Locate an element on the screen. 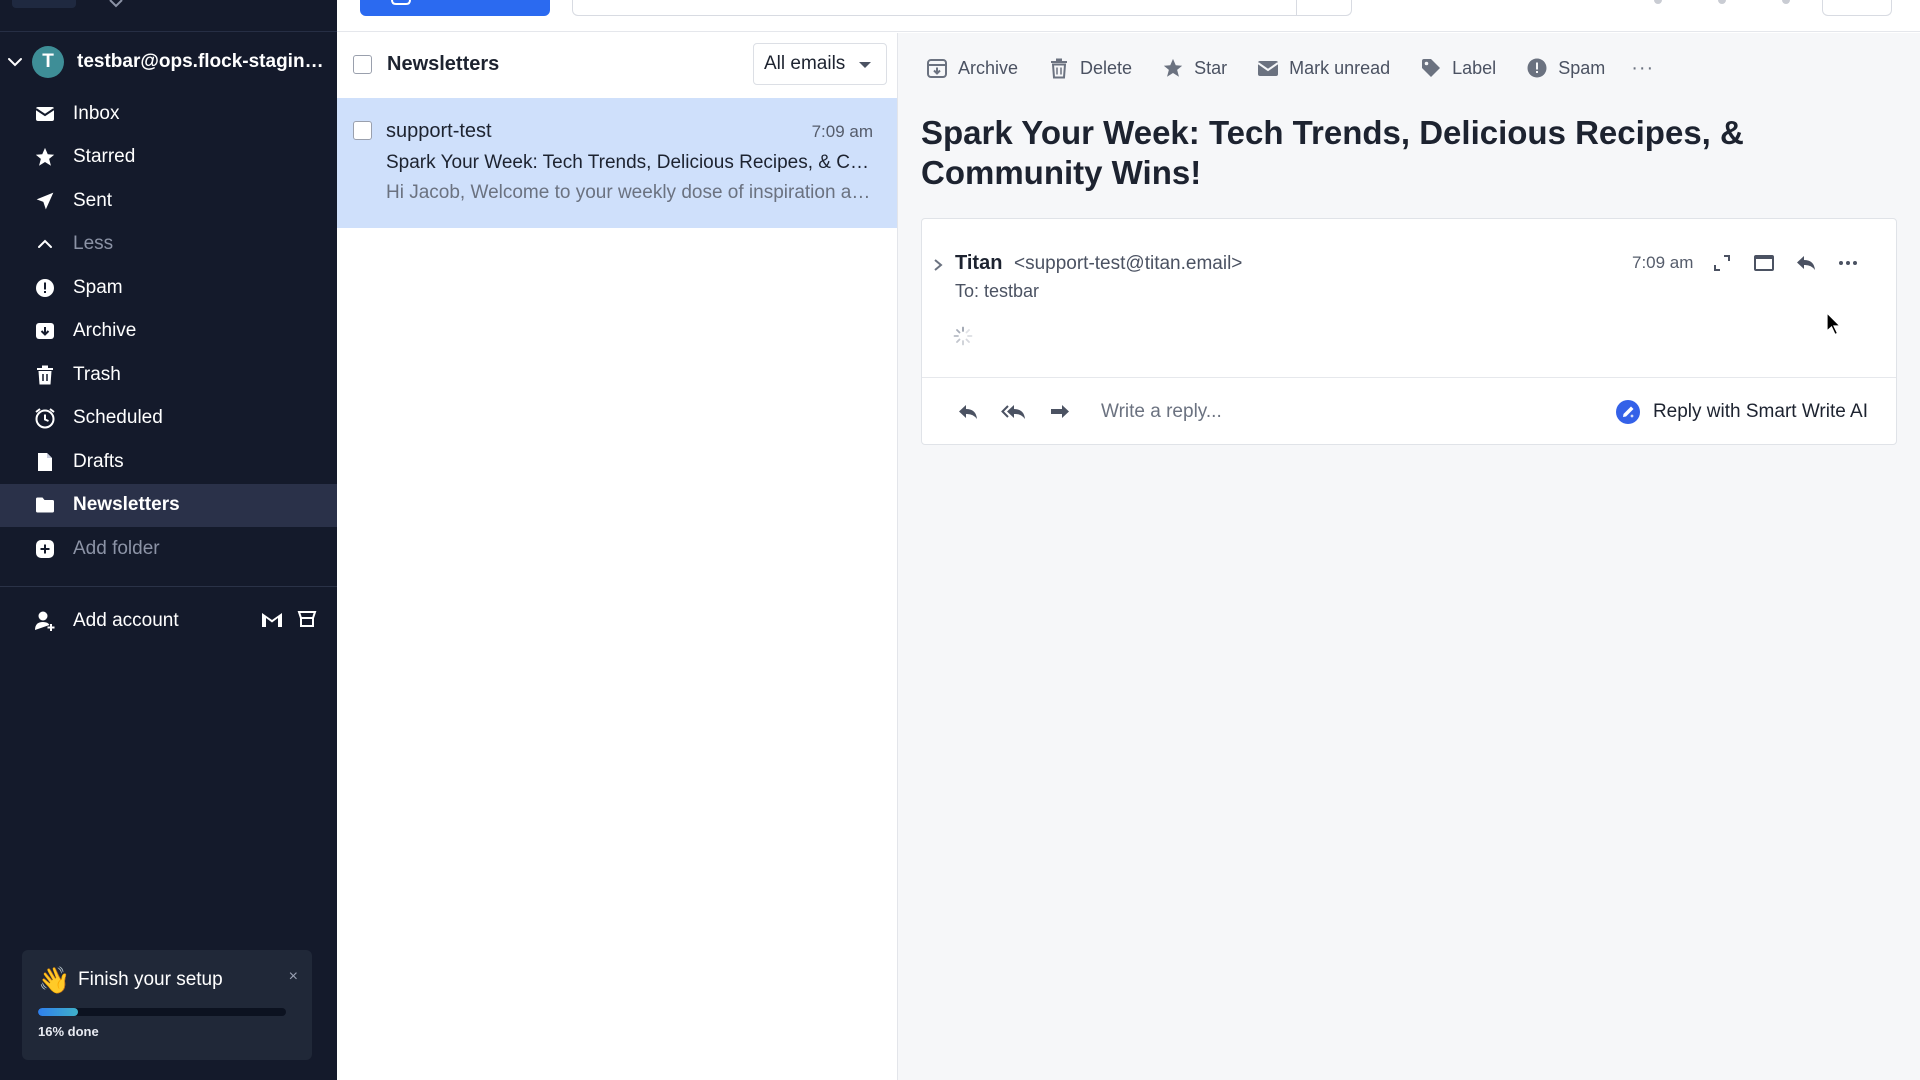  folder-icon is located at coordinates (45, 505).